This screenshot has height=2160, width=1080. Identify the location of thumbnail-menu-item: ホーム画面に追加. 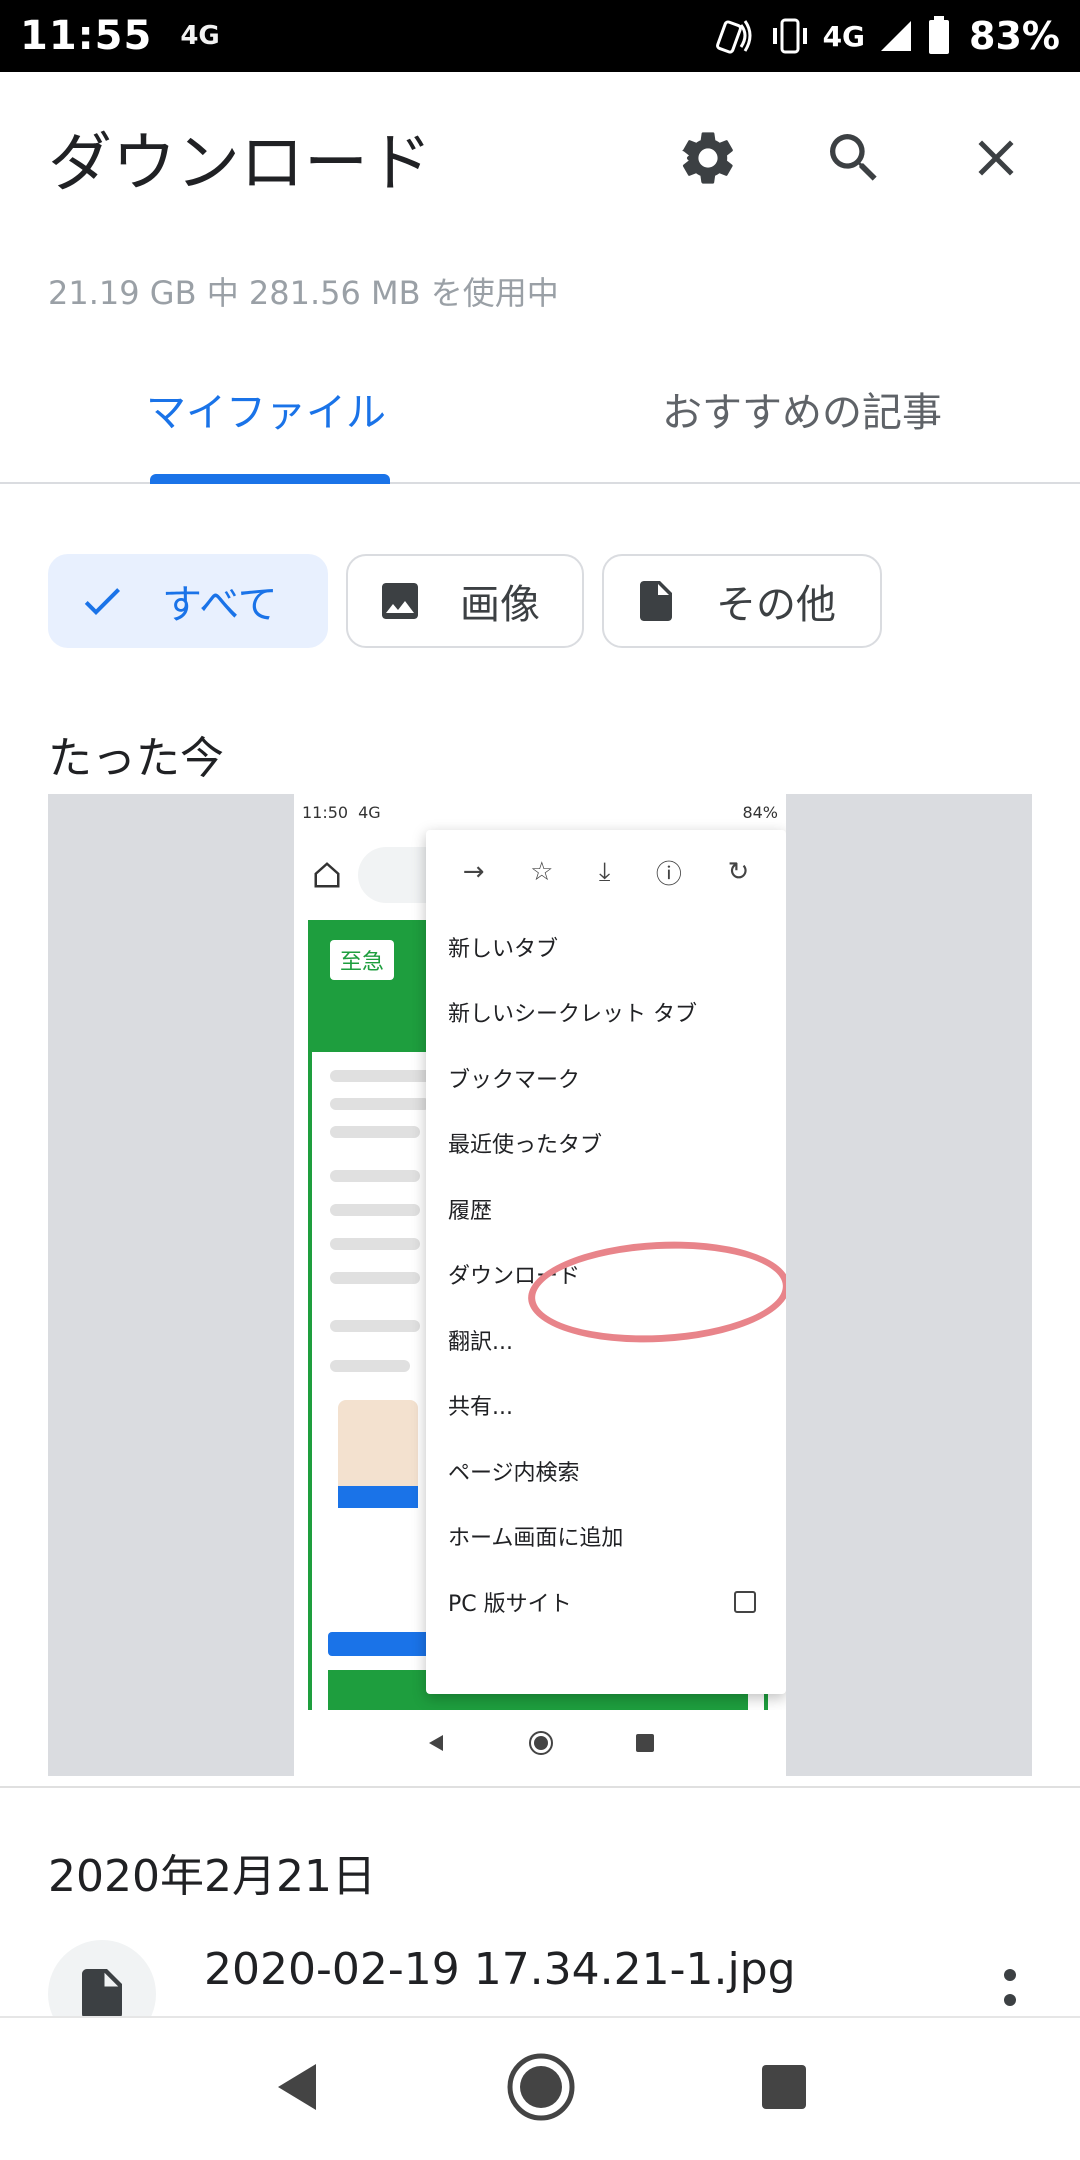
(536, 1539).